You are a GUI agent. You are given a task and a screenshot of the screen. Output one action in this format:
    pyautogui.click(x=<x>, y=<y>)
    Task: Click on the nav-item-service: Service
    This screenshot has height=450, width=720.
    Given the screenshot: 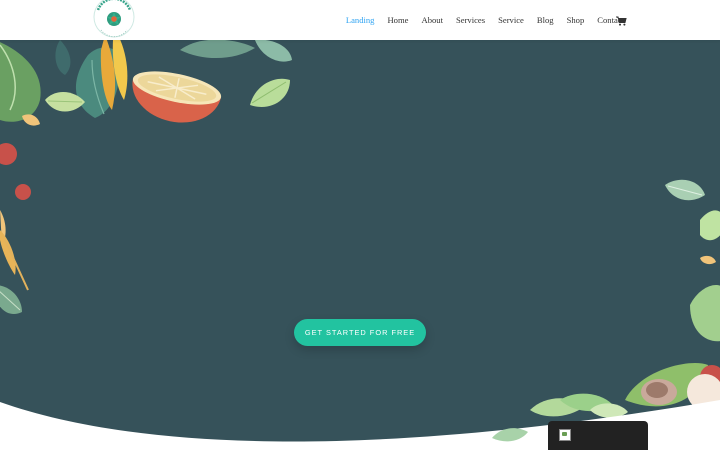 What is the action you would take?
    pyautogui.click(x=511, y=20)
    